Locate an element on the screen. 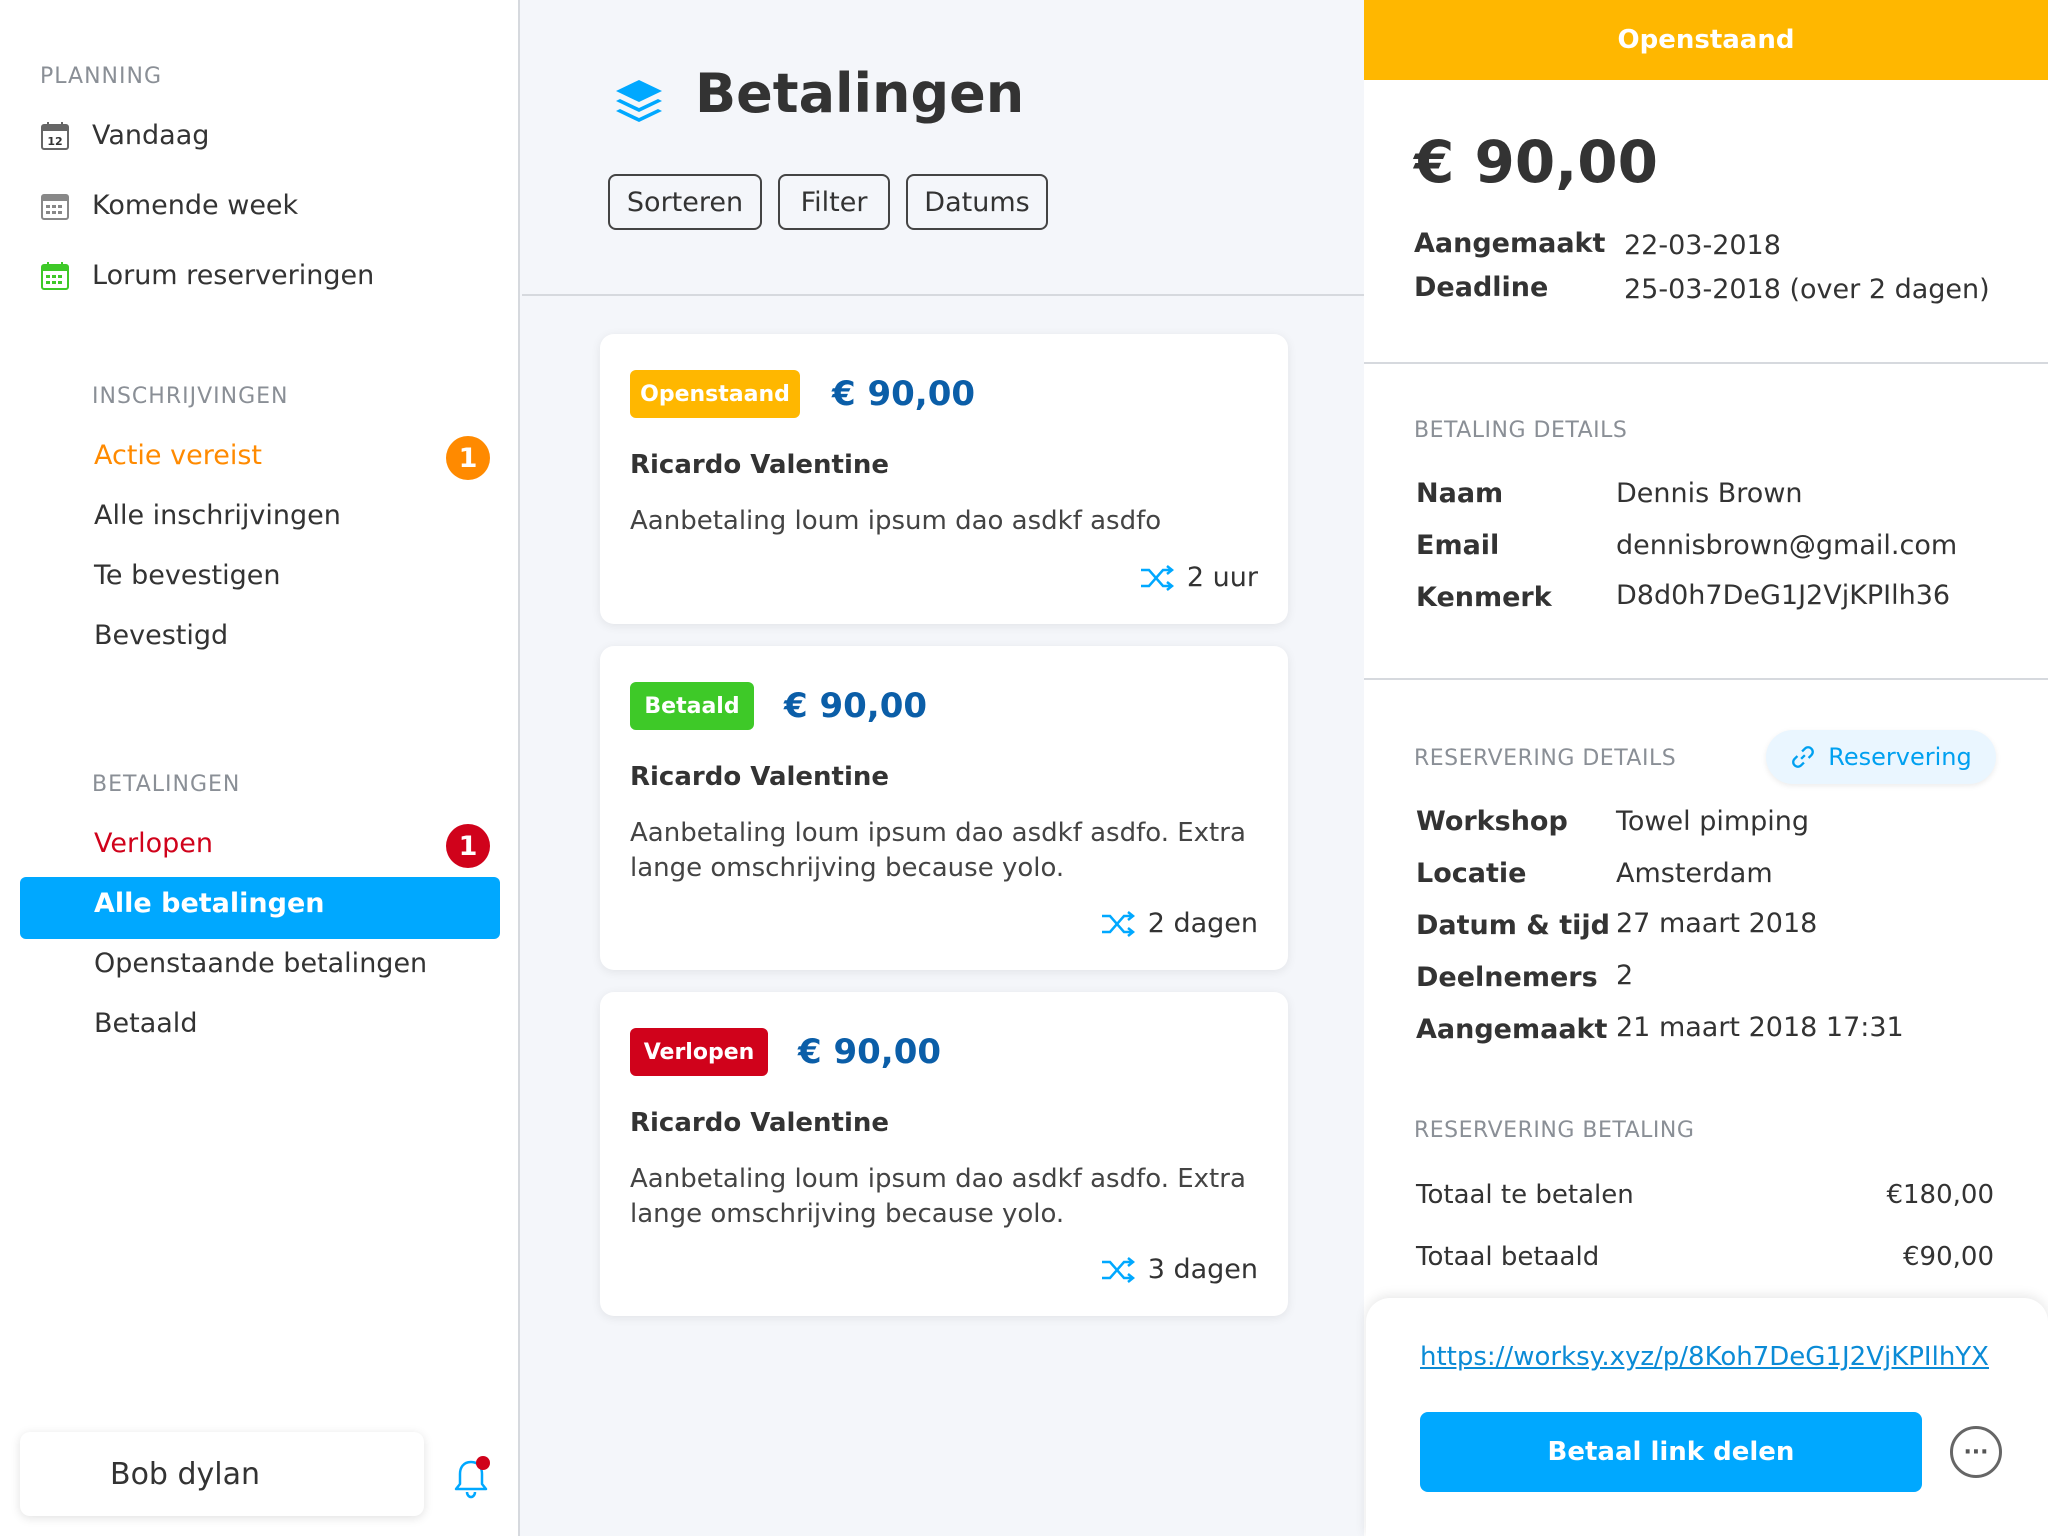  section-title-planning: PLANNING is located at coordinates (101, 76).